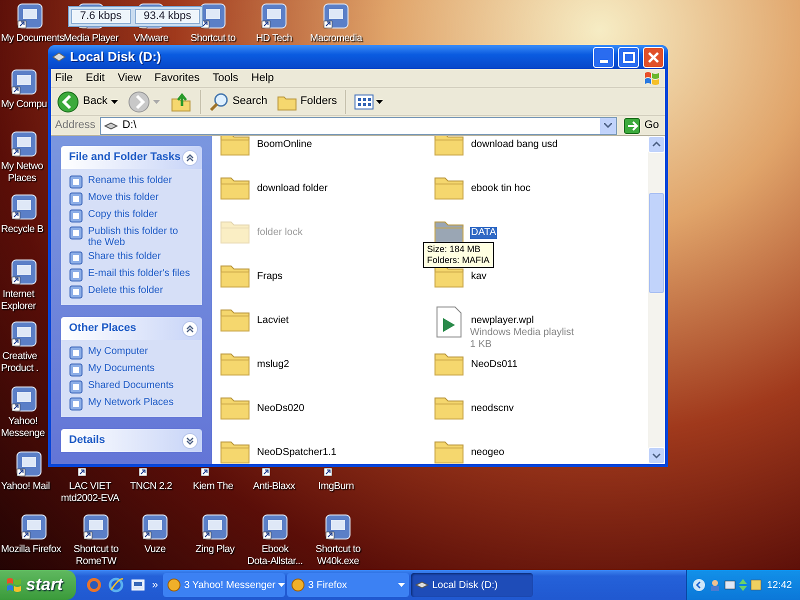 The image size is (800, 600). Describe the element at coordinates (22, 173) in the screenshot. I see `desktop-icon-label: My Netwo Places` at that location.